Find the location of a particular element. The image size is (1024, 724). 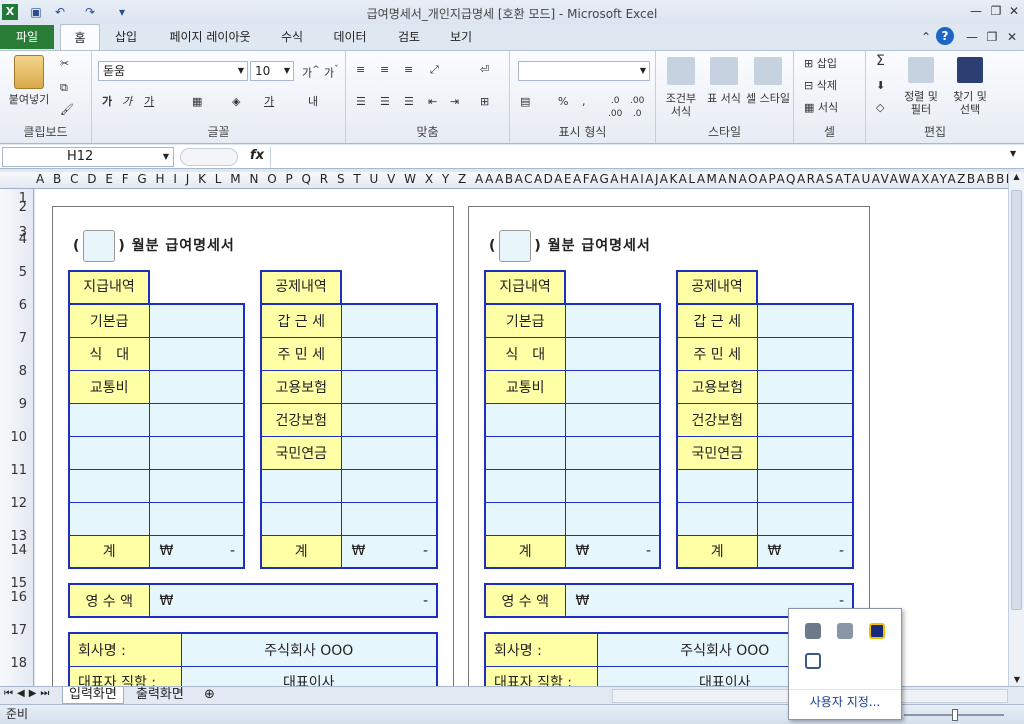

decrease-indent-icon: ⇤ is located at coordinates (432, 101).